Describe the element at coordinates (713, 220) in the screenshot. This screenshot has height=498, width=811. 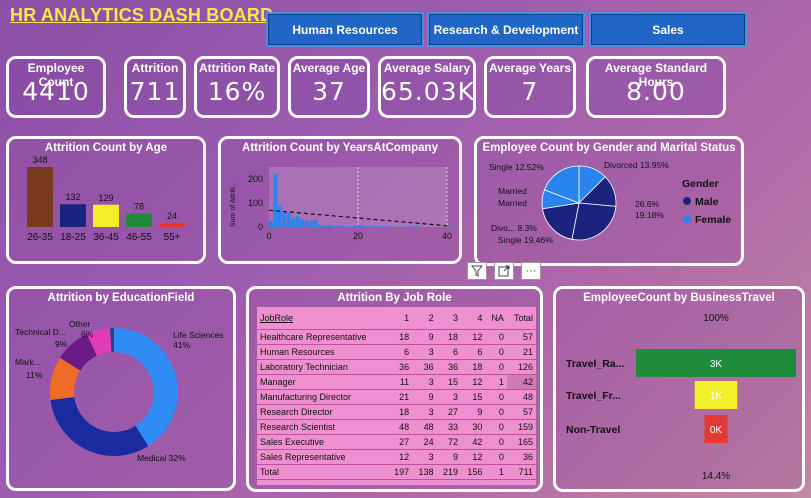
I see `legend-label: Female` at that location.